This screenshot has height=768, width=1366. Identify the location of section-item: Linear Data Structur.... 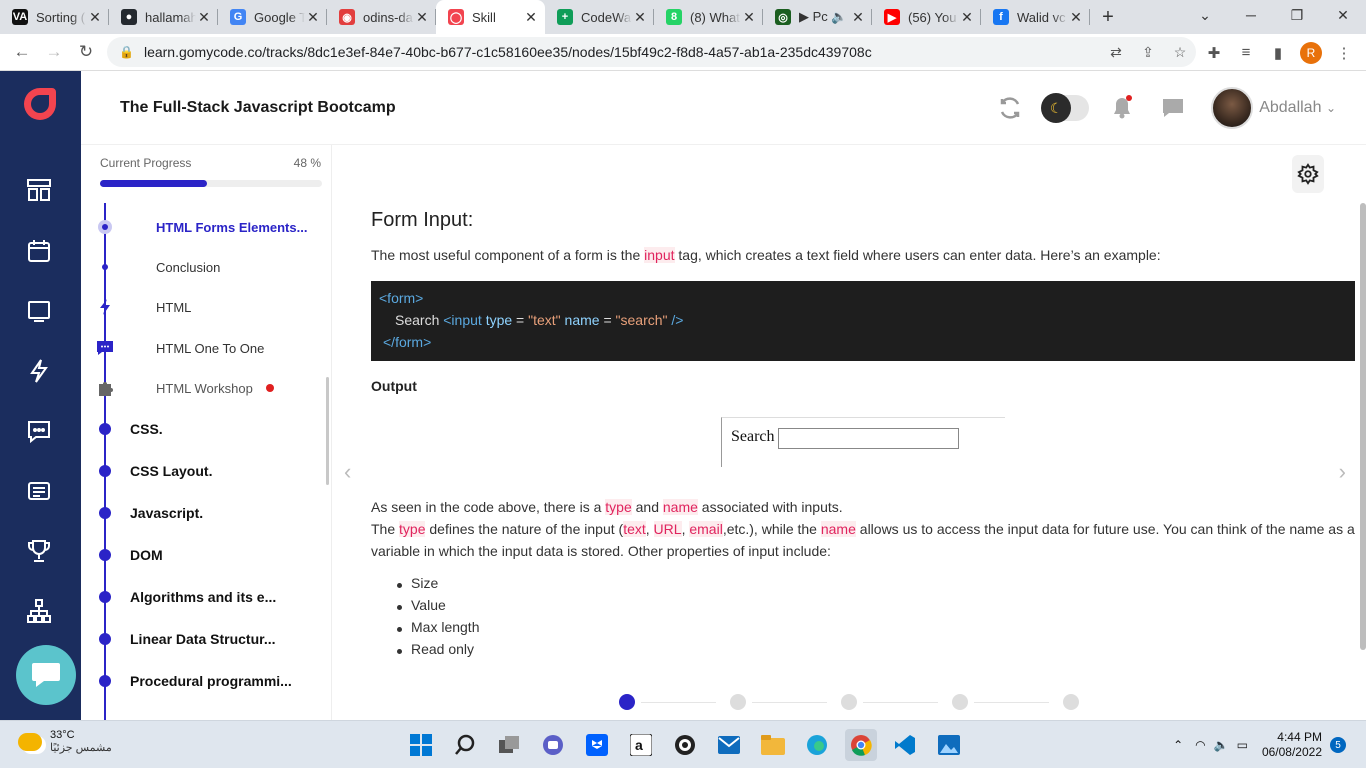
(201, 639).